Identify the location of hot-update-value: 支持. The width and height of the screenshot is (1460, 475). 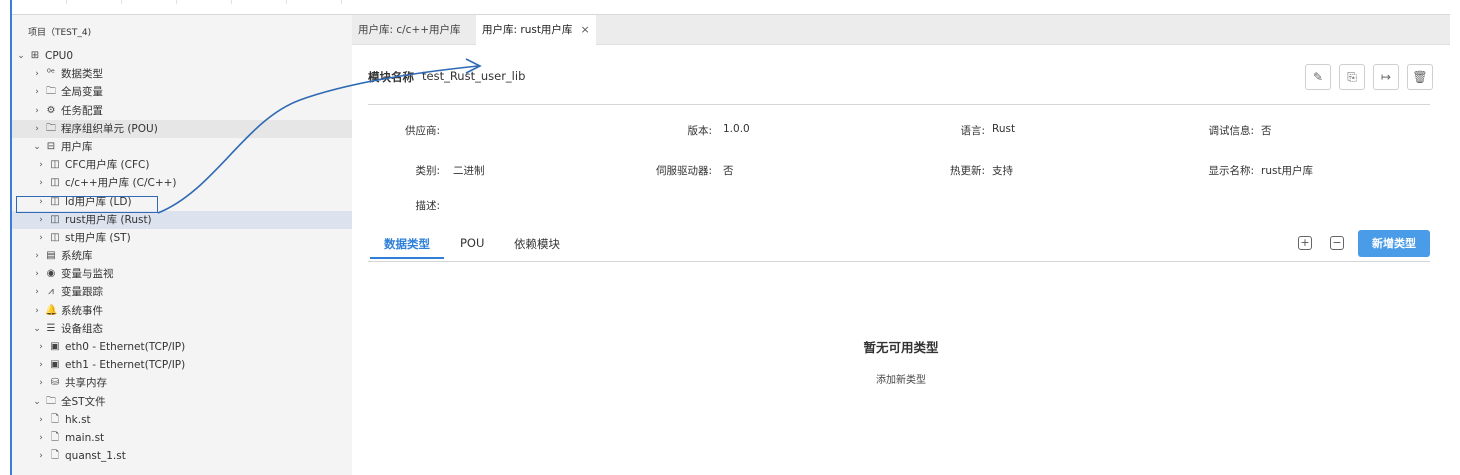
(1002, 171).